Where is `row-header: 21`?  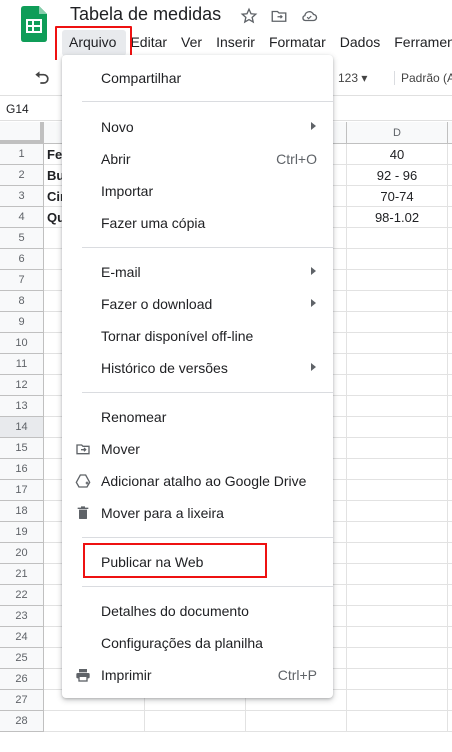
row-header: 21 is located at coordinates (22, 574).